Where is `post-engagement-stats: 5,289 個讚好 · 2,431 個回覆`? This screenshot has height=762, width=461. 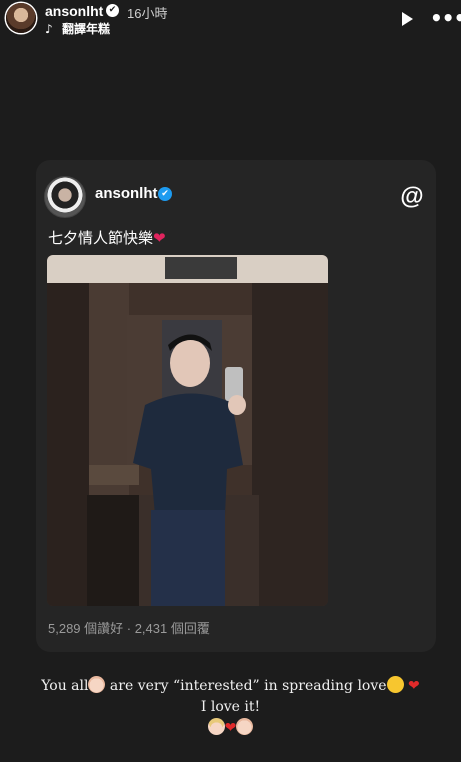 post-engagement-stats: 5,289 個讚好 · 2,431 個回覆 is located at coordinates (129, 628).